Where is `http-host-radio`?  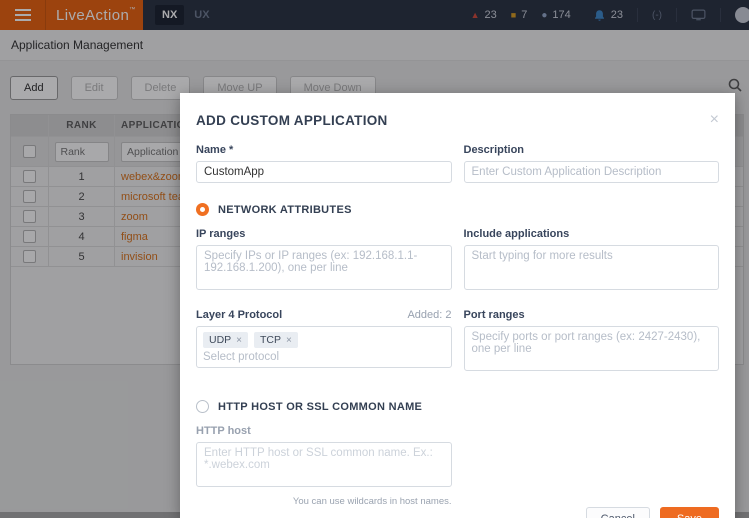
http-host-radio is located at coordinates (202, 406).